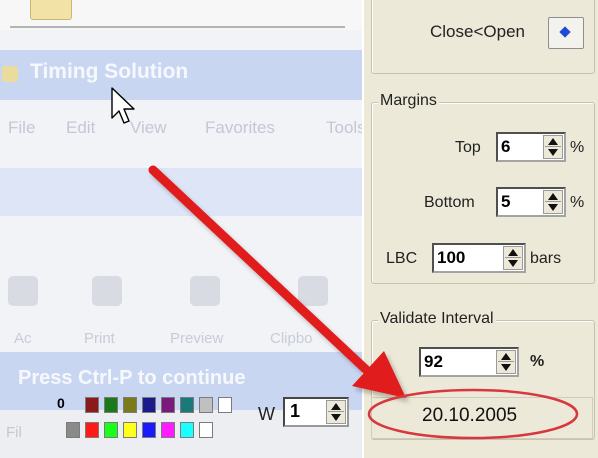 This screenshot has height=458, width=598. Describe the element at coordinates (316, 412) in the screenshot. I see `width-stepper: 1` at that location.